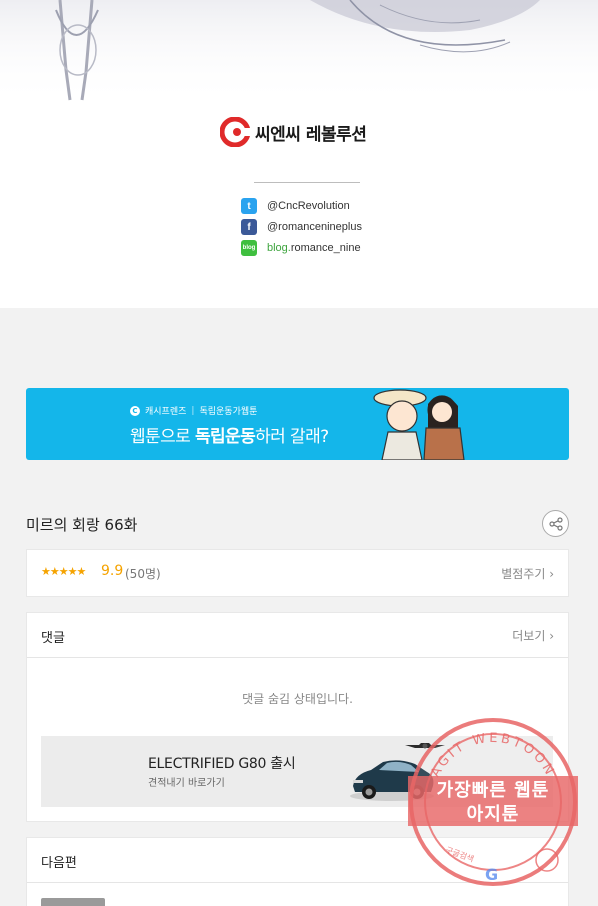 The height and width of the screenshot is (906, 598). Describe the element at coordinates (143, 574) in the screenshot. I see `rating-votes: (50명)` at that location.